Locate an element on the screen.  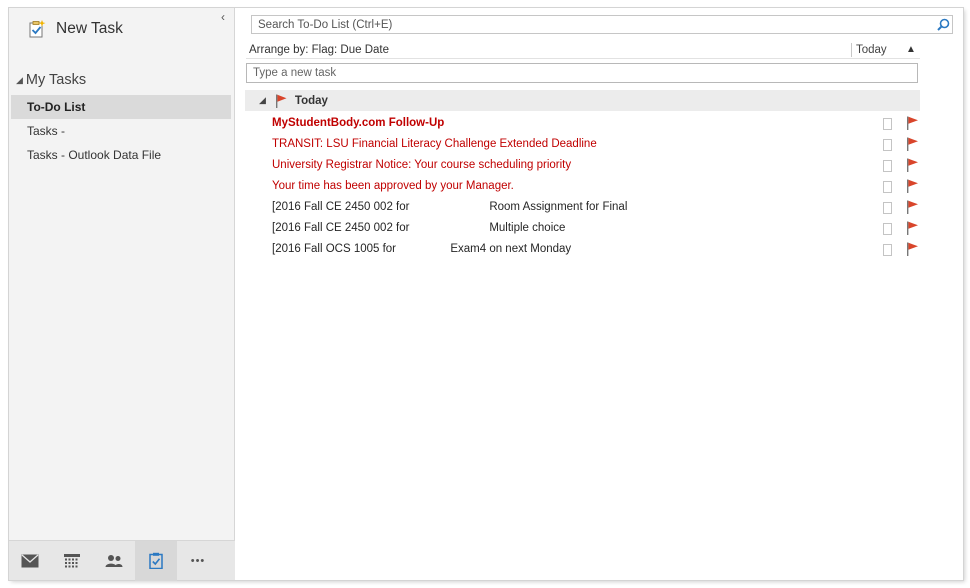
arrange-by-label: Arrange by: Flag: Due Date is located at coordinates (548, 50).